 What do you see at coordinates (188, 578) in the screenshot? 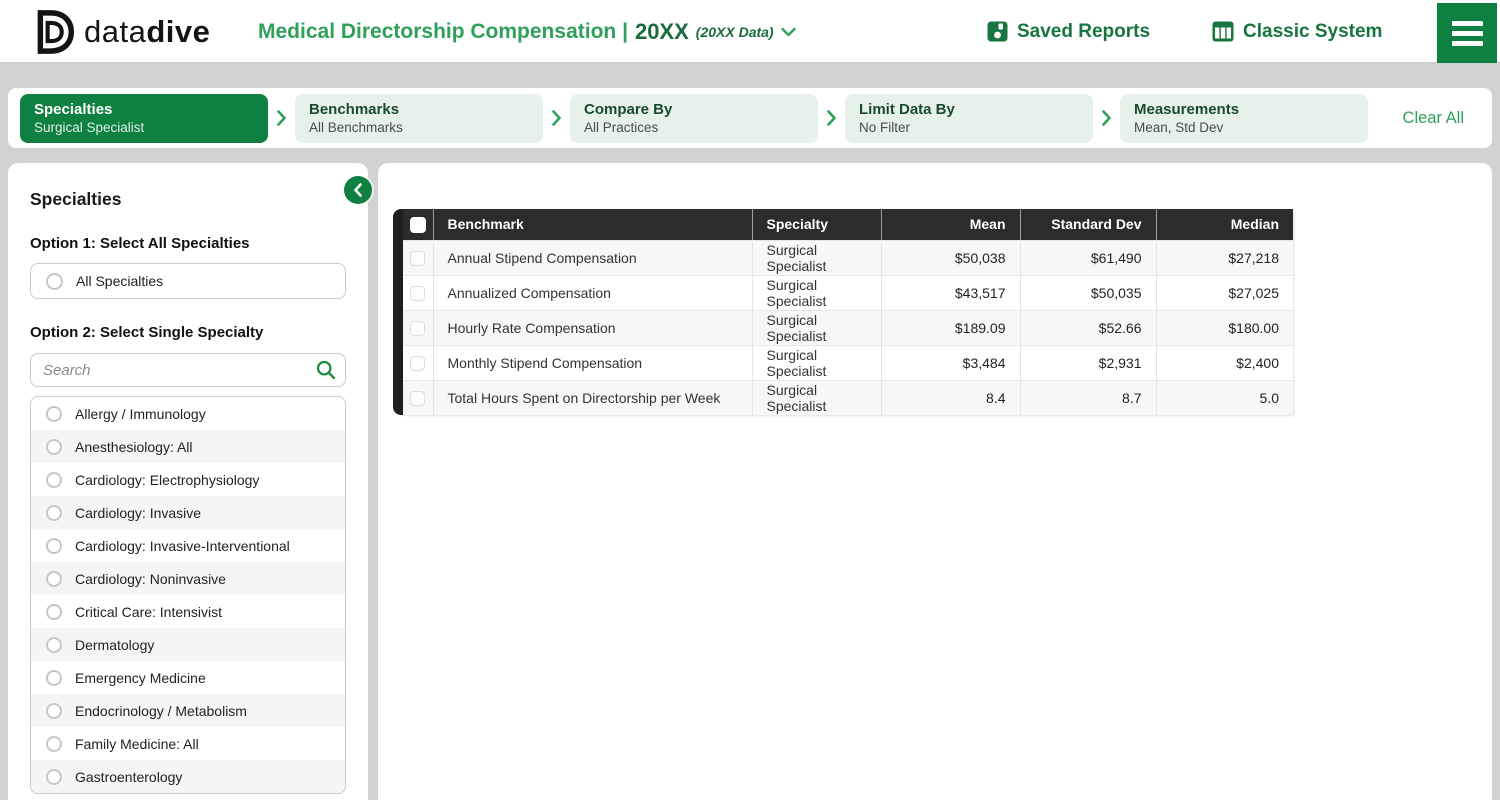
I see `specialty-option: Cardiology: Noninvasive` at bounding box center [188, 578].